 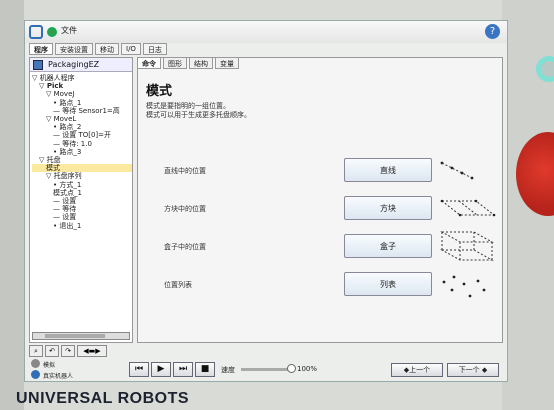 I want to click on tree-node: • 方式_1, so click(x=82, y=185).